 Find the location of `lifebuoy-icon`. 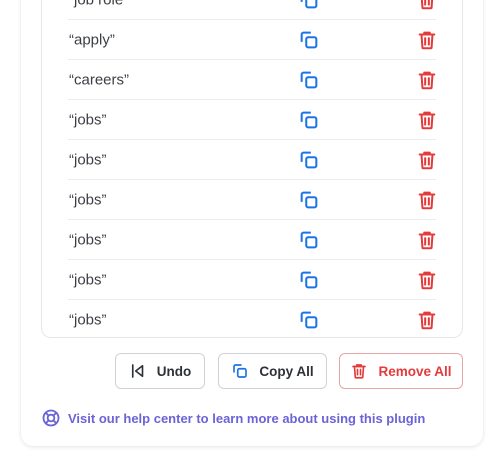

lifebuoy-icon is located at coordinates (51, 418).